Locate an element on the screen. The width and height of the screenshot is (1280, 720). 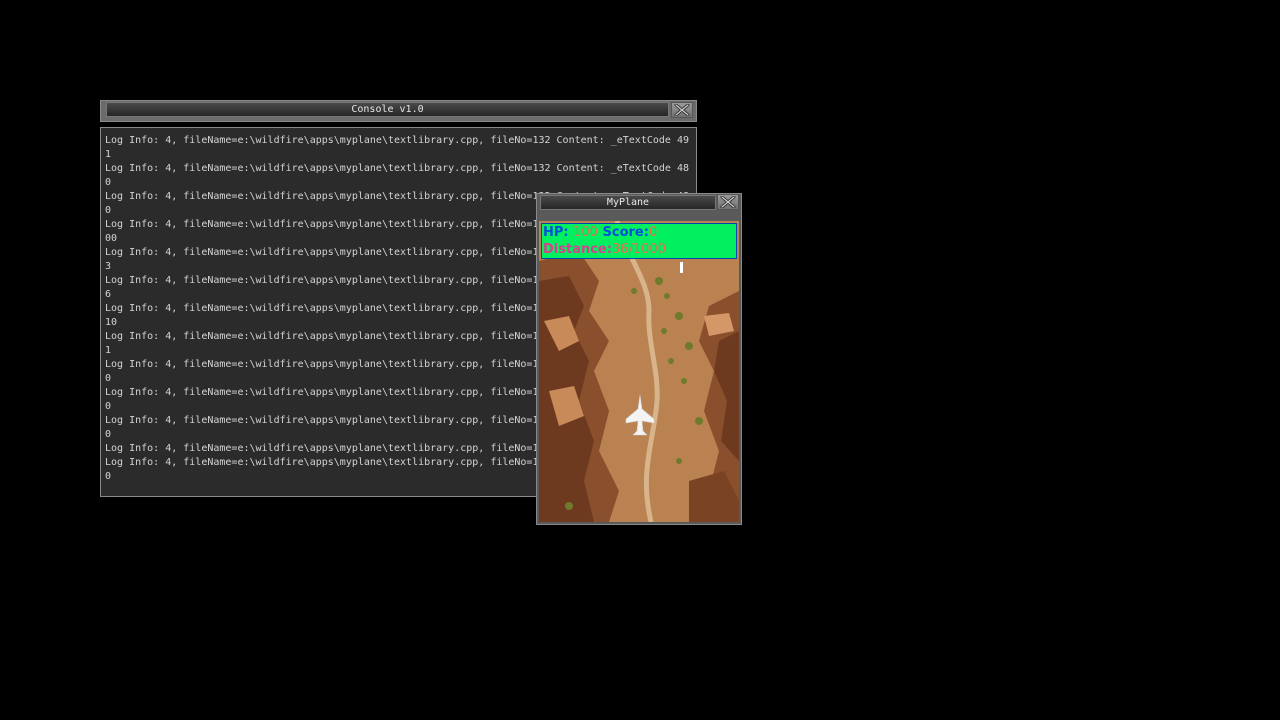
canyon-background is located at coordinates (639, 371).